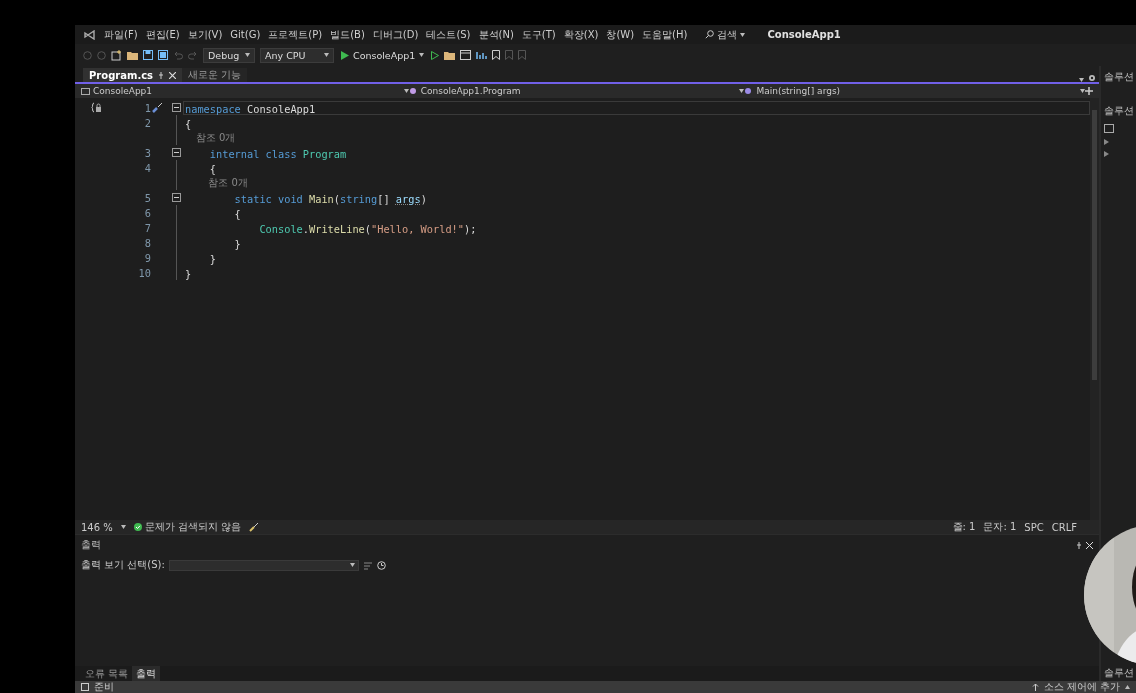 This screenshot has width=1136, height=693. What do you see at coordinates (205, 34) in the screenshot?
I see `menu-item: 보기(V)` at bounding box center [205, 34].